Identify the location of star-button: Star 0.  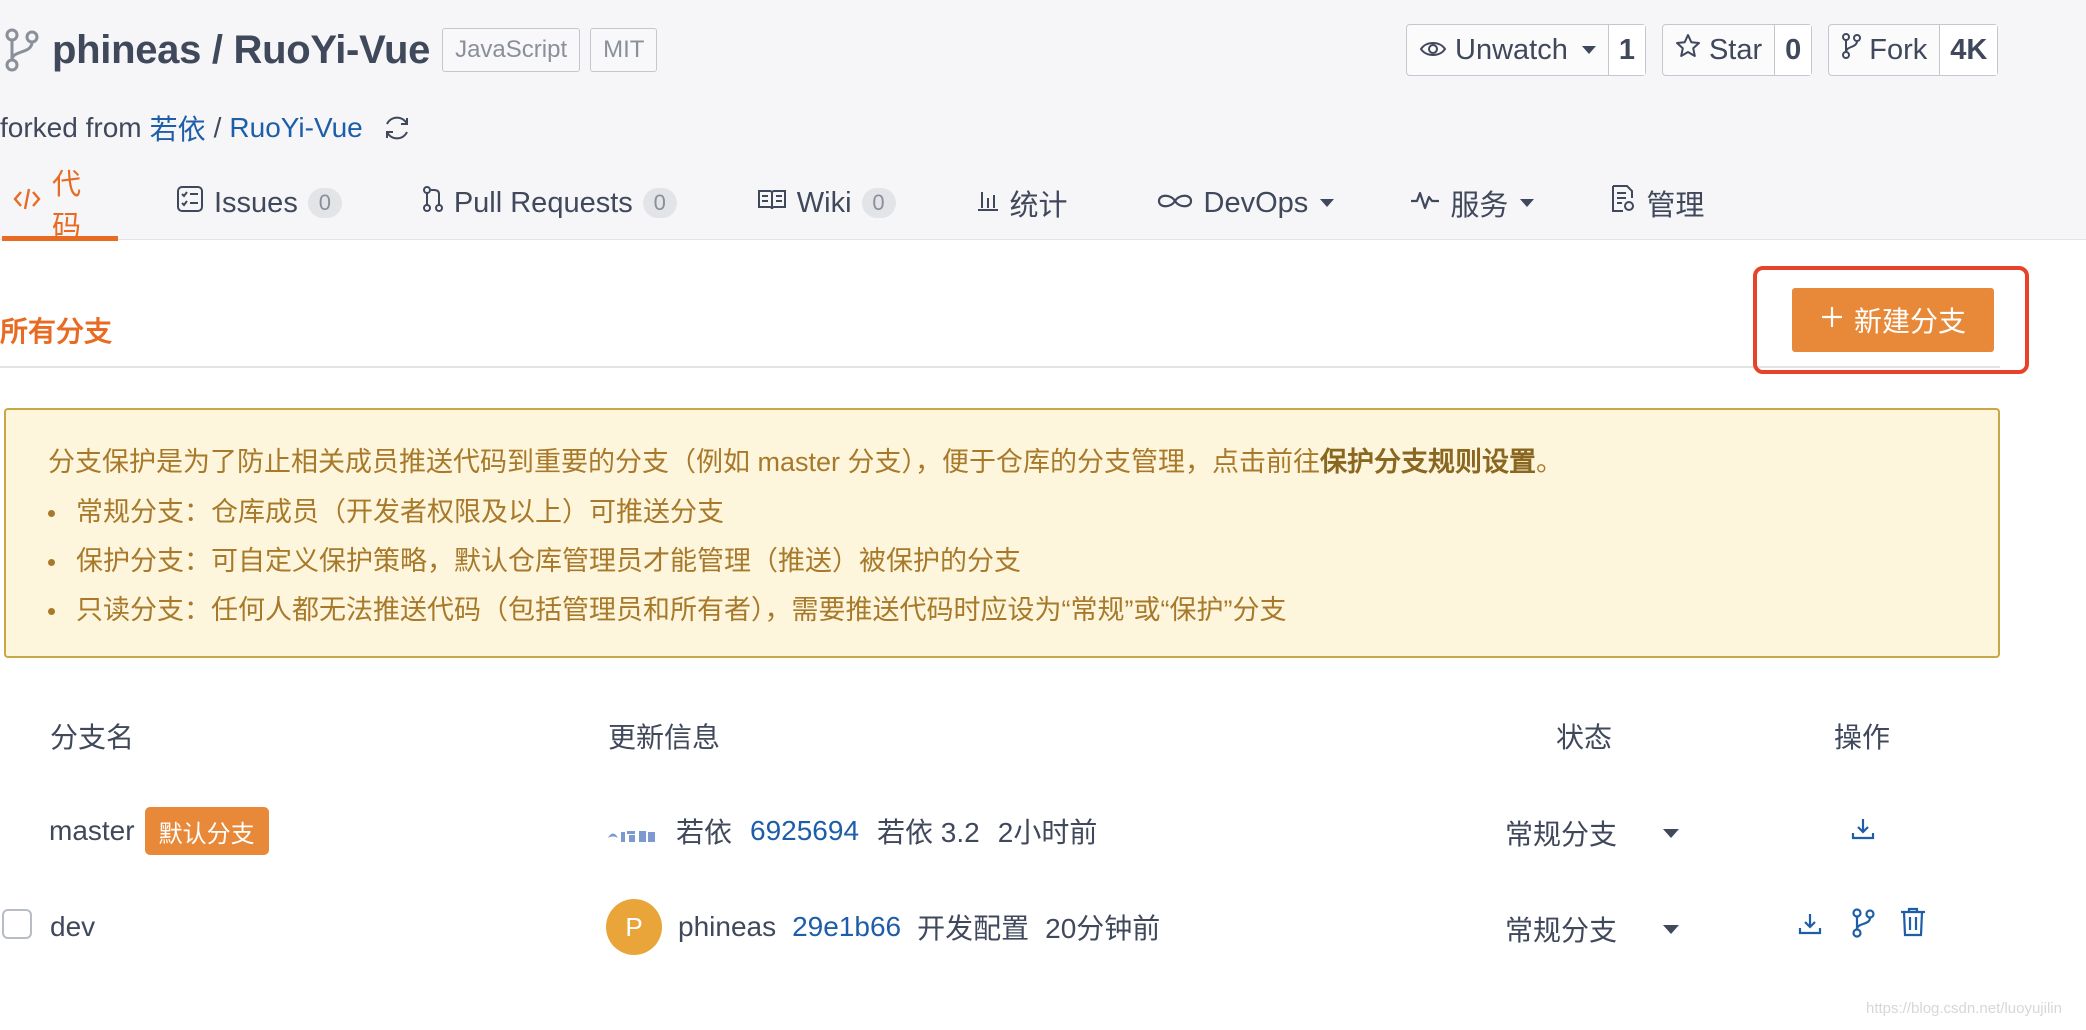
(1737, 50).